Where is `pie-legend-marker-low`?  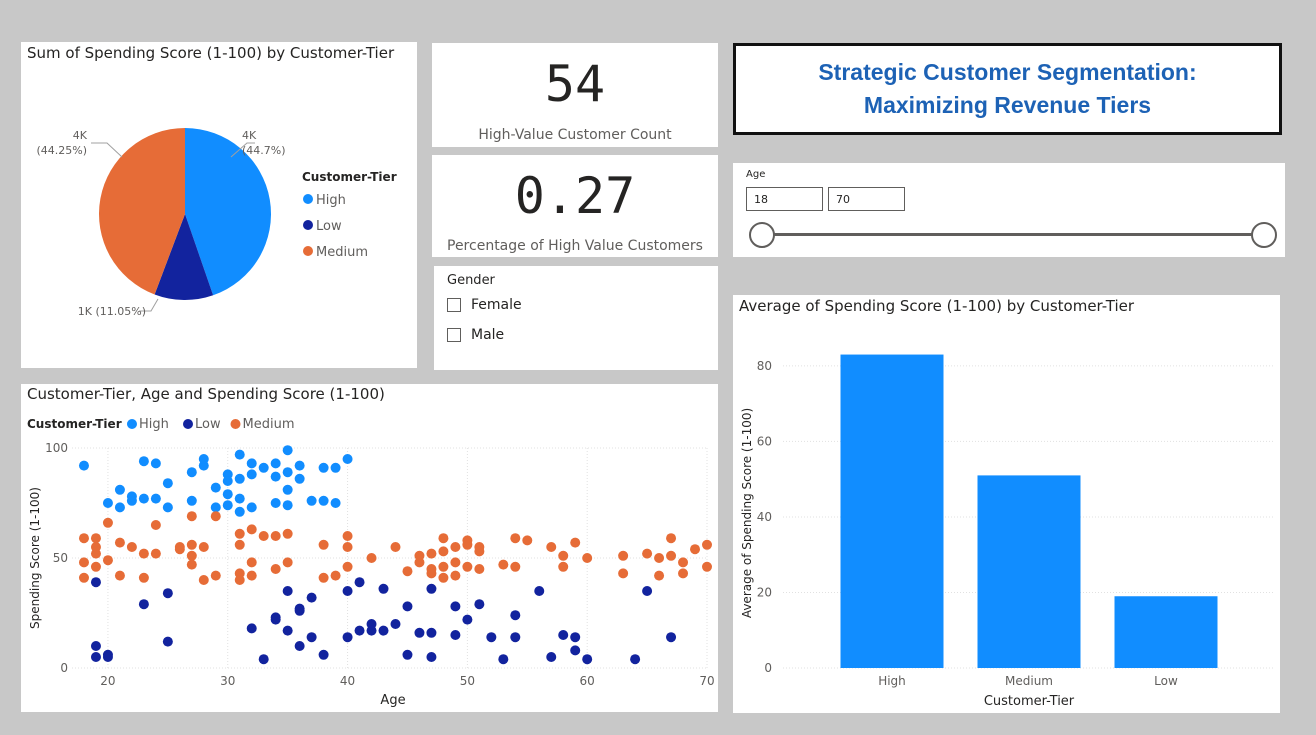
pie-legend-marker-low is located at coordinates (308, 225).